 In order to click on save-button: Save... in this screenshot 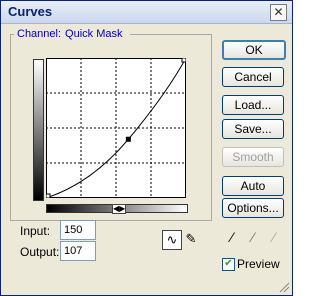, I will do `click(253, 129)`.